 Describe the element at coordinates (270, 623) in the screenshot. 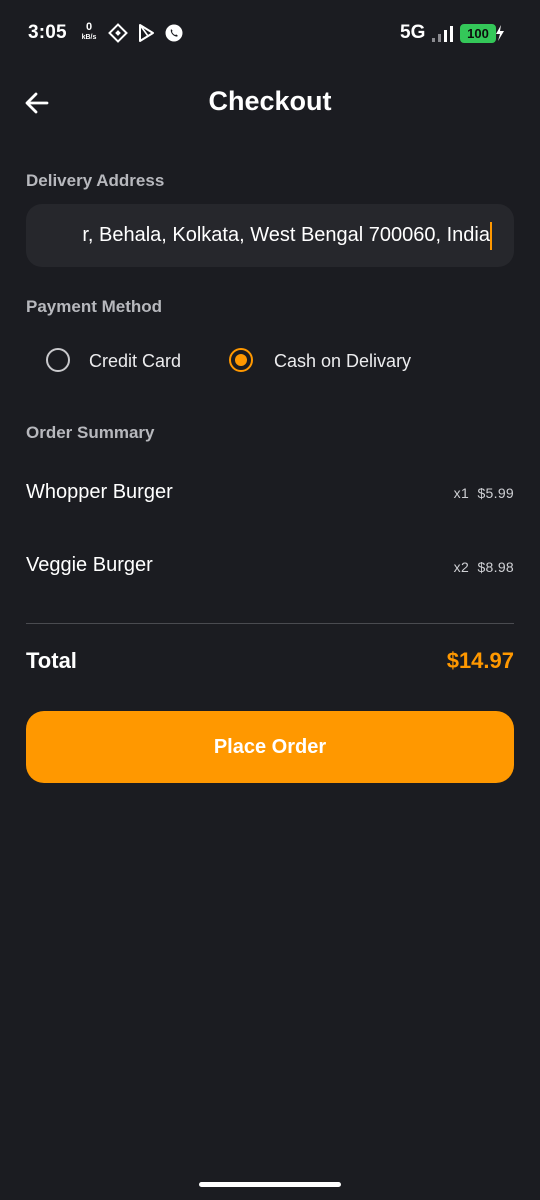

I see `summary-divider` at that location.